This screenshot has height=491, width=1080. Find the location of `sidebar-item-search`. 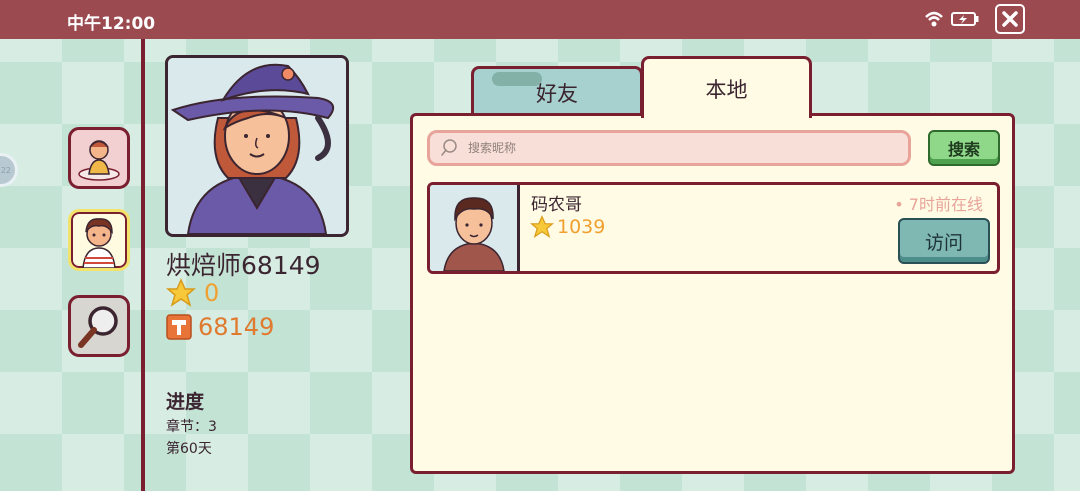

sidebar-item-search is located at coordinates (99, 326).